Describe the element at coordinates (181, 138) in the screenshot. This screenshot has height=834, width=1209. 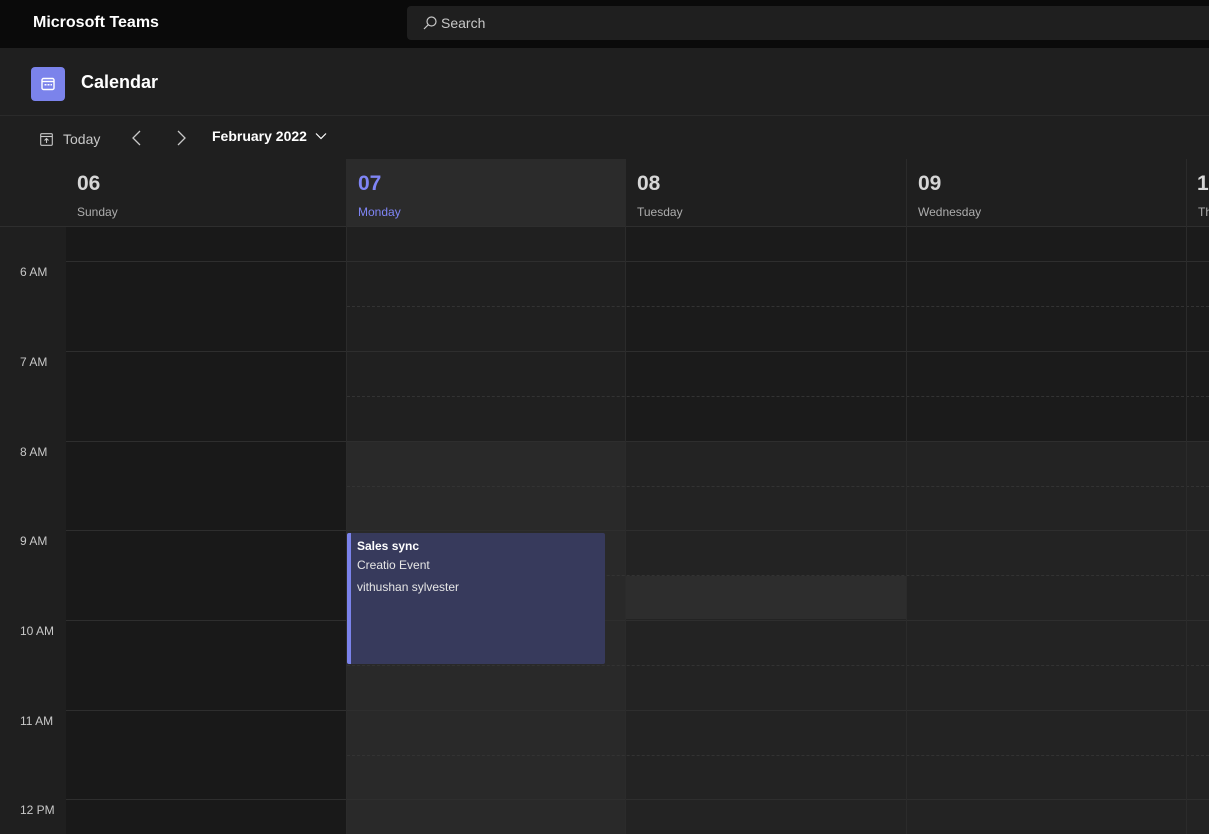
I see `chevron-right-icon` at that location.